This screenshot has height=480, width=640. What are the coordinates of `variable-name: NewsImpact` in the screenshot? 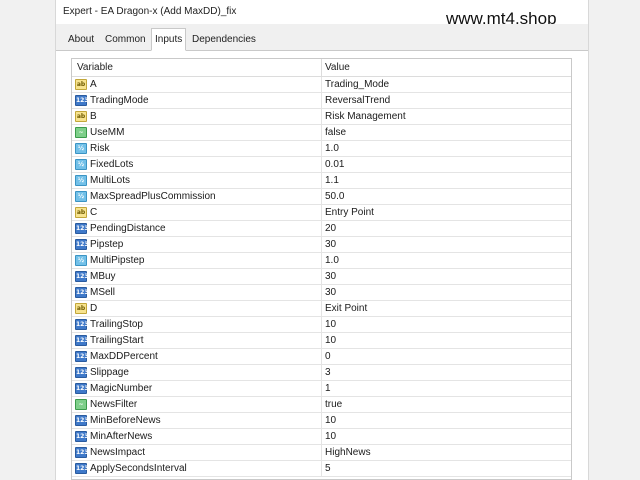 It's located at (118, 452).